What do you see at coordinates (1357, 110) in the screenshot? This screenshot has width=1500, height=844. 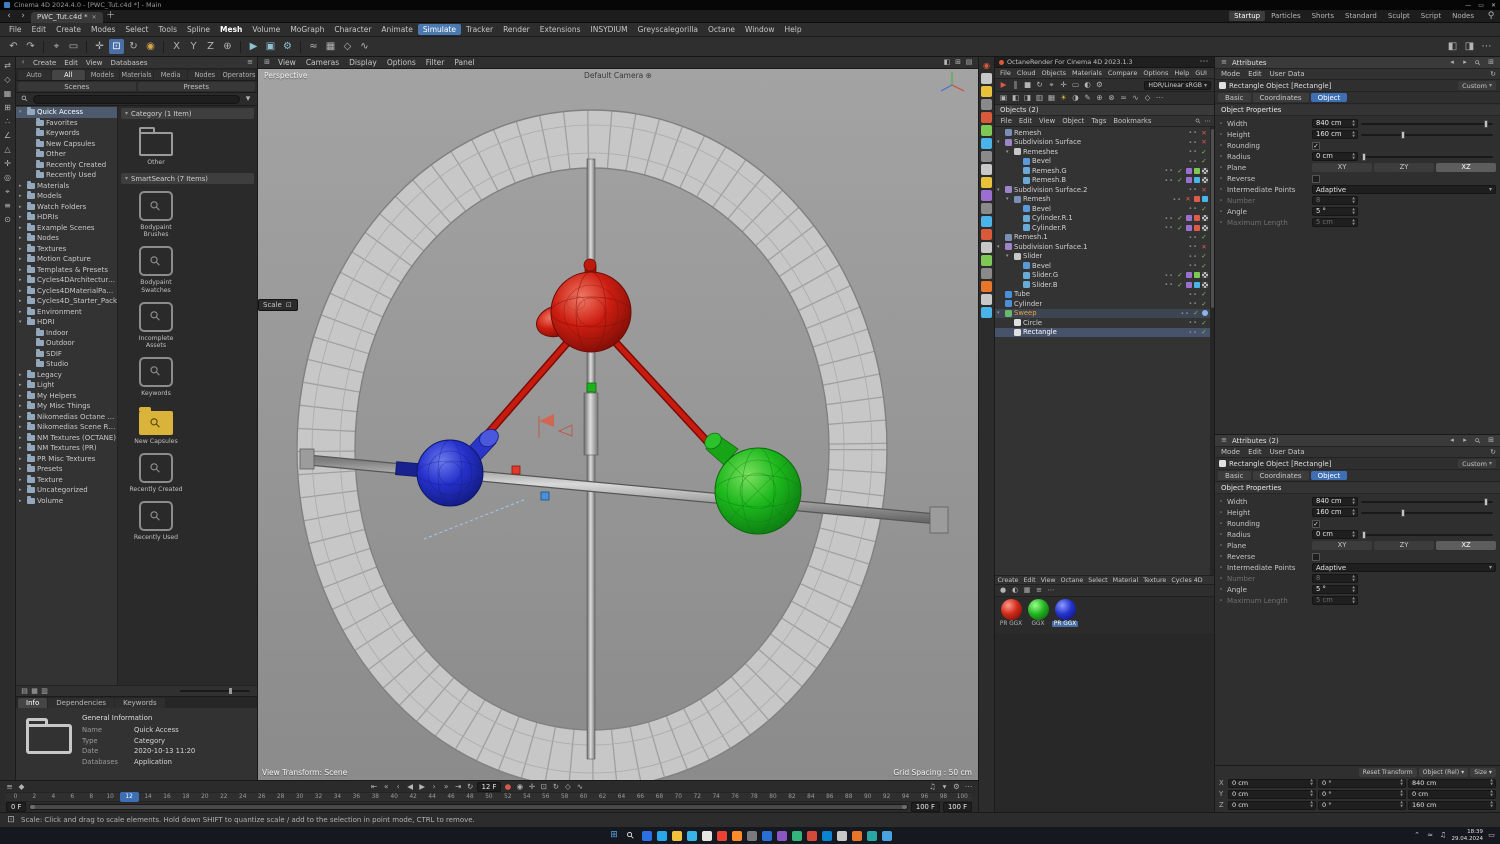 I see `section-header: Object Properties` at bounding box center [1357, 110].